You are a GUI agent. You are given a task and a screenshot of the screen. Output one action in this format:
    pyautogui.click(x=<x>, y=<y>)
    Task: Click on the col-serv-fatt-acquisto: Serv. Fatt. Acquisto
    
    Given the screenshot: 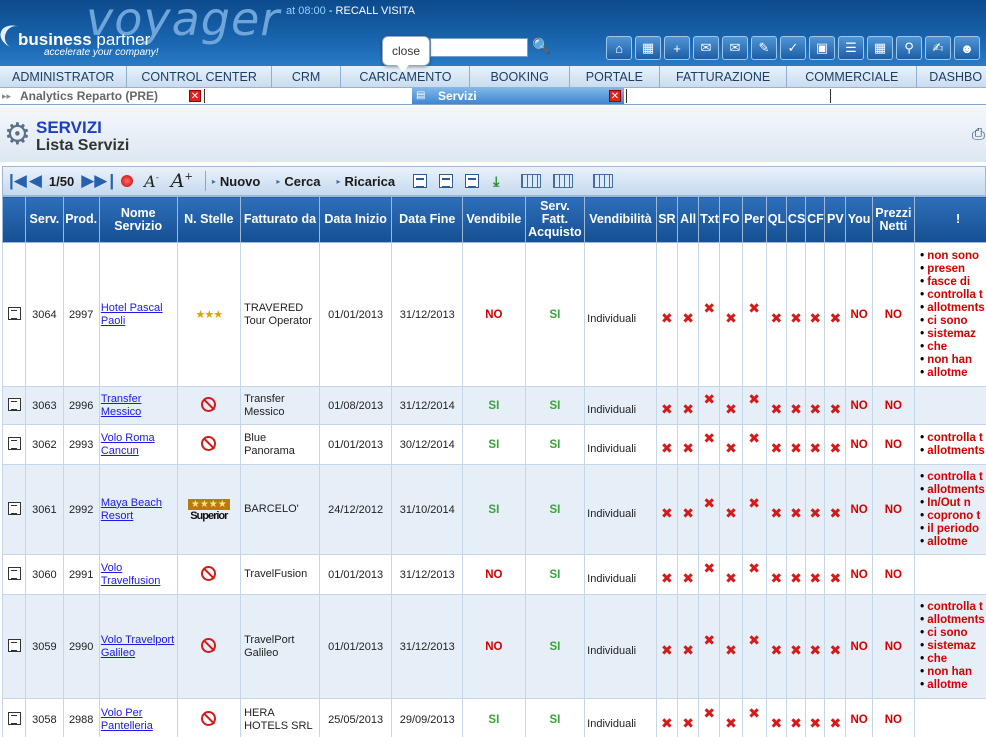 What is the action you would take?
    pyautogui.click(x=555, y=219)
    